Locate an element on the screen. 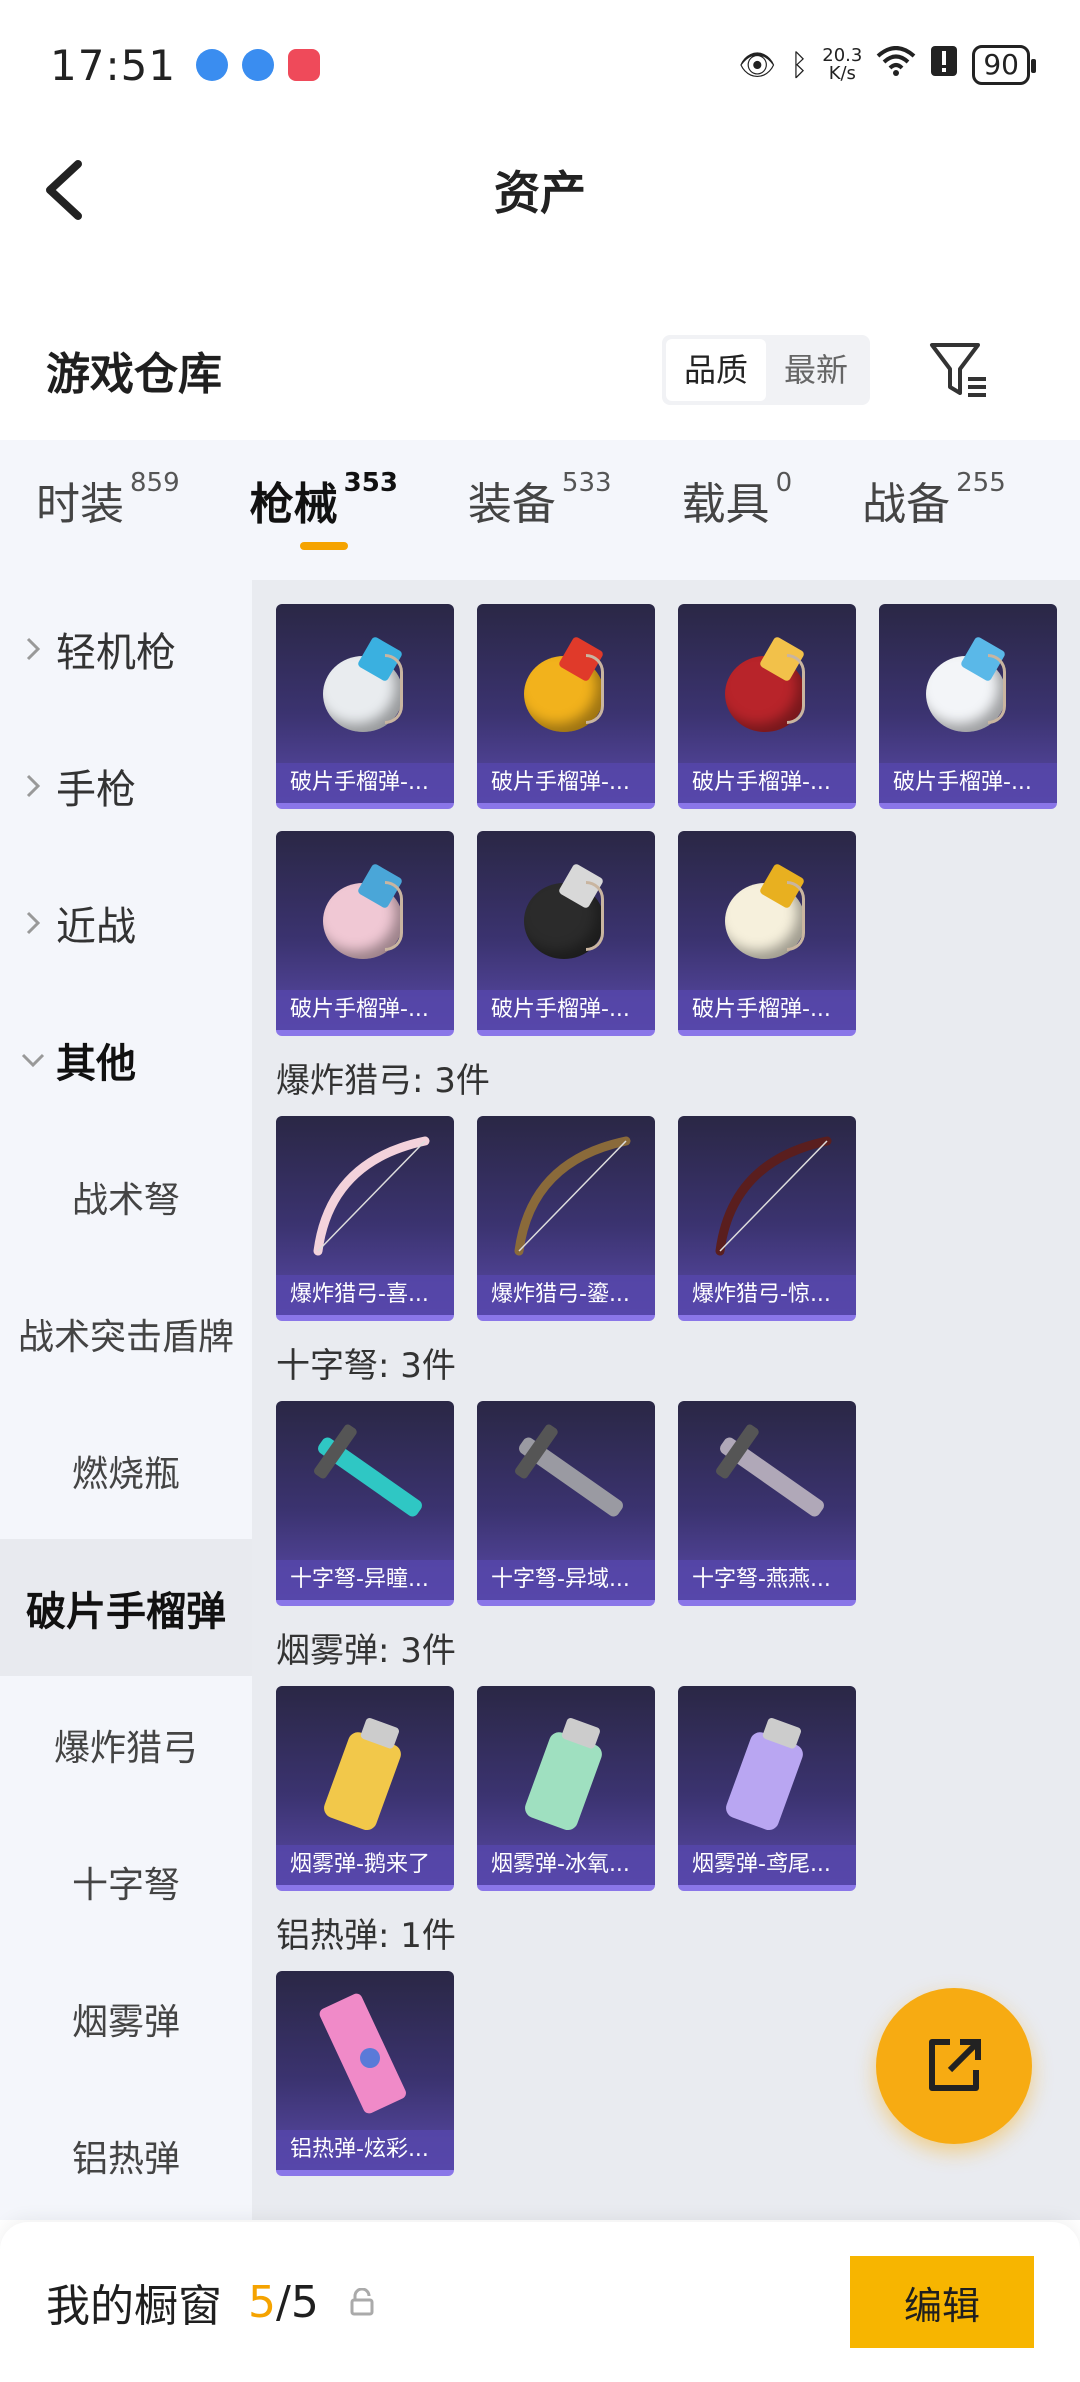 The image size is (1080, 2382). sidebar-item-pistol: 手枪 is located at coordinates (126, 785).